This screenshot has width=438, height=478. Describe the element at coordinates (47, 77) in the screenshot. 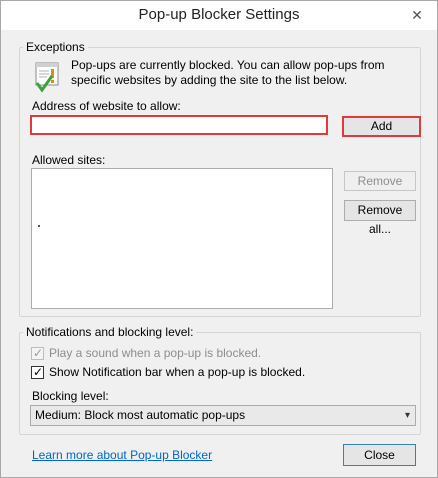

I see `popup-blocked-icon` at that location.